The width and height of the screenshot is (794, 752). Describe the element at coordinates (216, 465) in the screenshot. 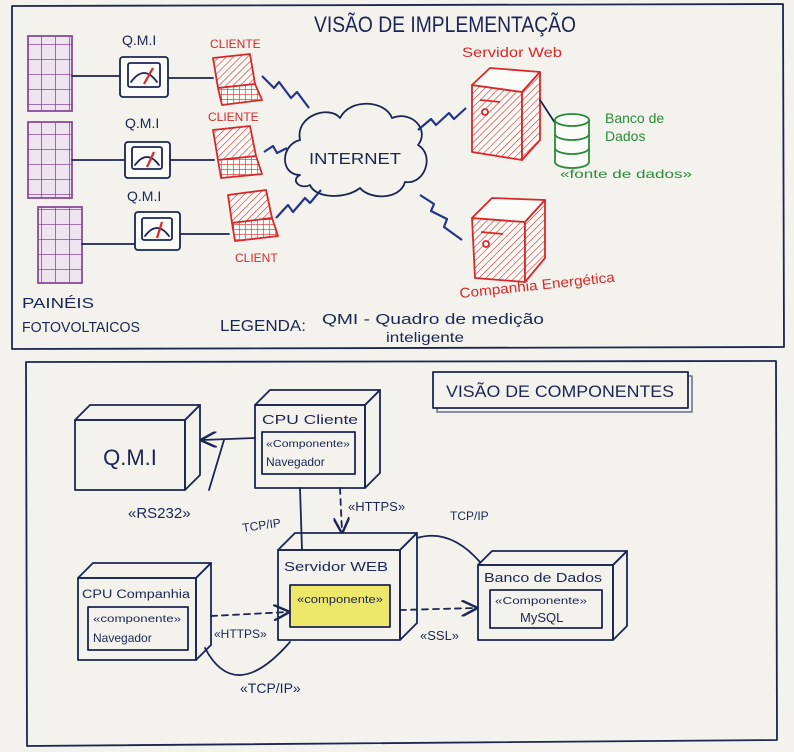

I see `rs232-link` at that location.